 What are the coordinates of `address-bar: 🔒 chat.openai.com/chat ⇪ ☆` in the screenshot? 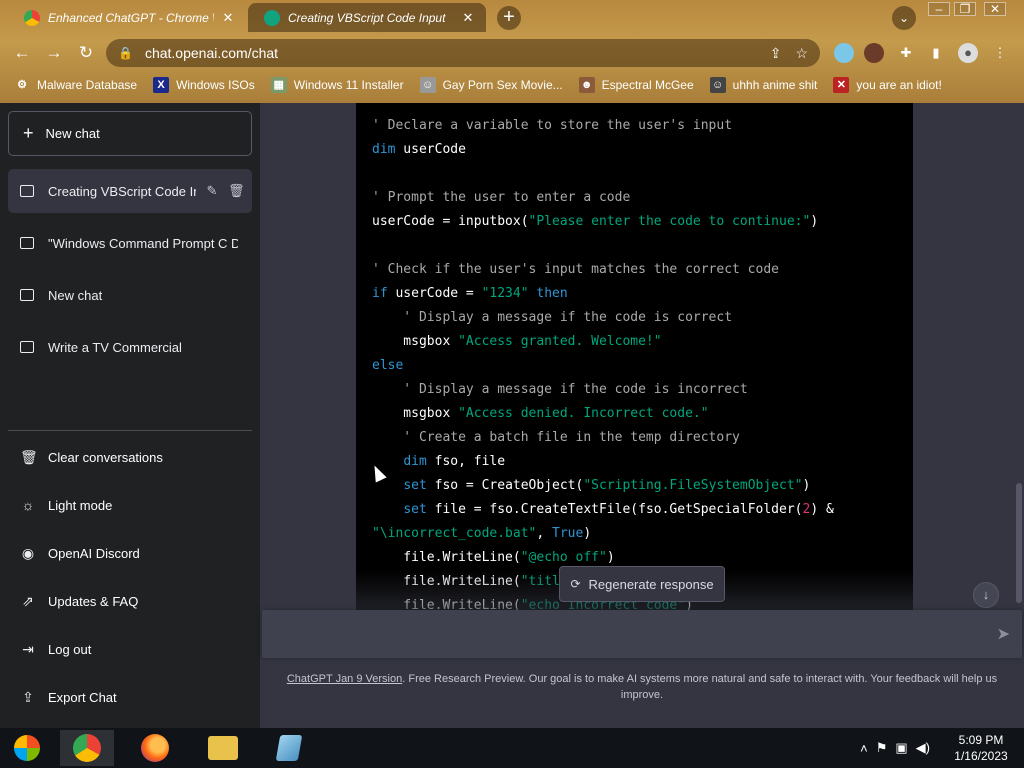 It's located at (463, 53).